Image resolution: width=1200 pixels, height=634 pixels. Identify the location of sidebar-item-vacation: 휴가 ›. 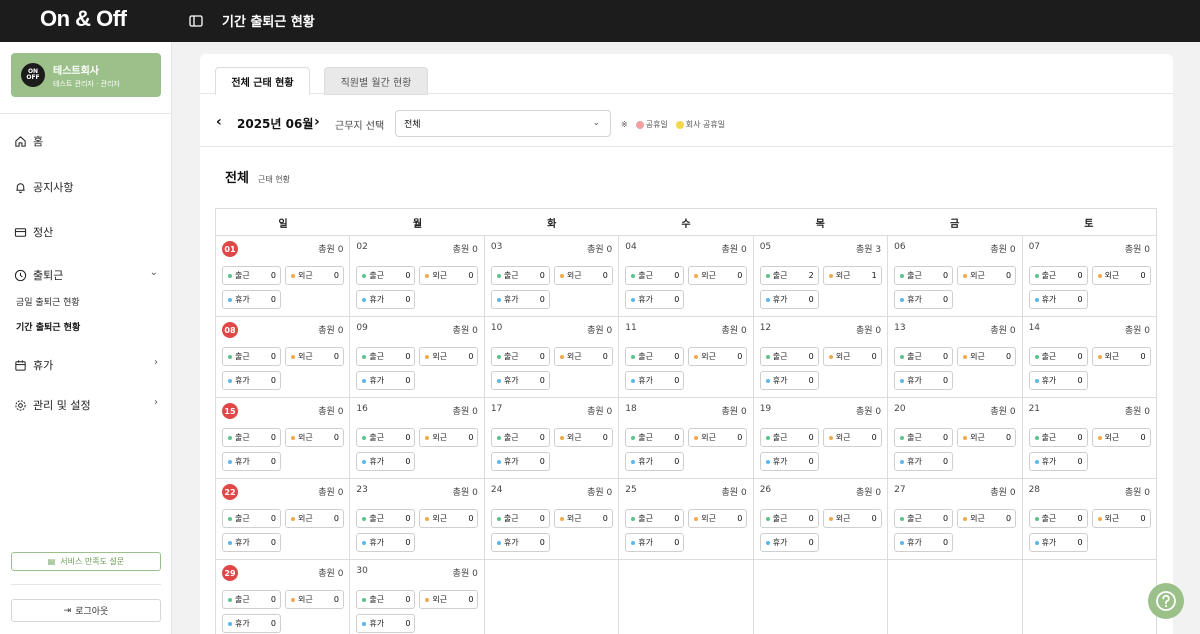
(87, 365).